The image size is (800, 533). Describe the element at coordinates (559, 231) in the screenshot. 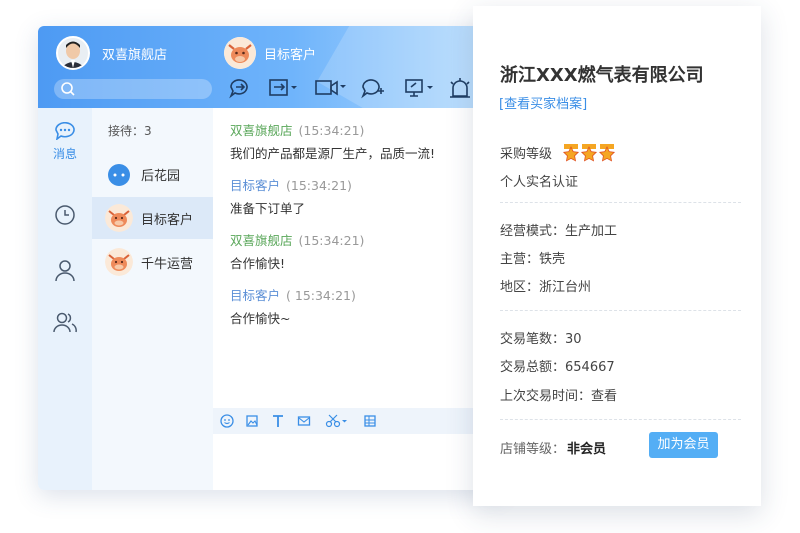

I see `business-mode: 经营模式：生产加工` at that location.